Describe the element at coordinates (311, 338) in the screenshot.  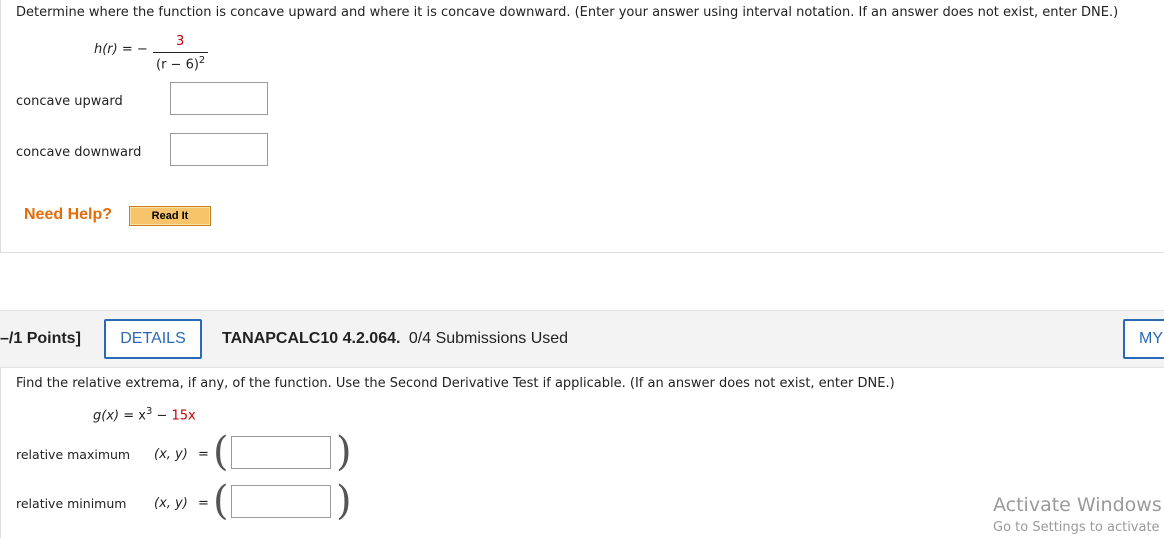
I see `assignment-code: TANAPCALC10 4.2.064.` at that location.